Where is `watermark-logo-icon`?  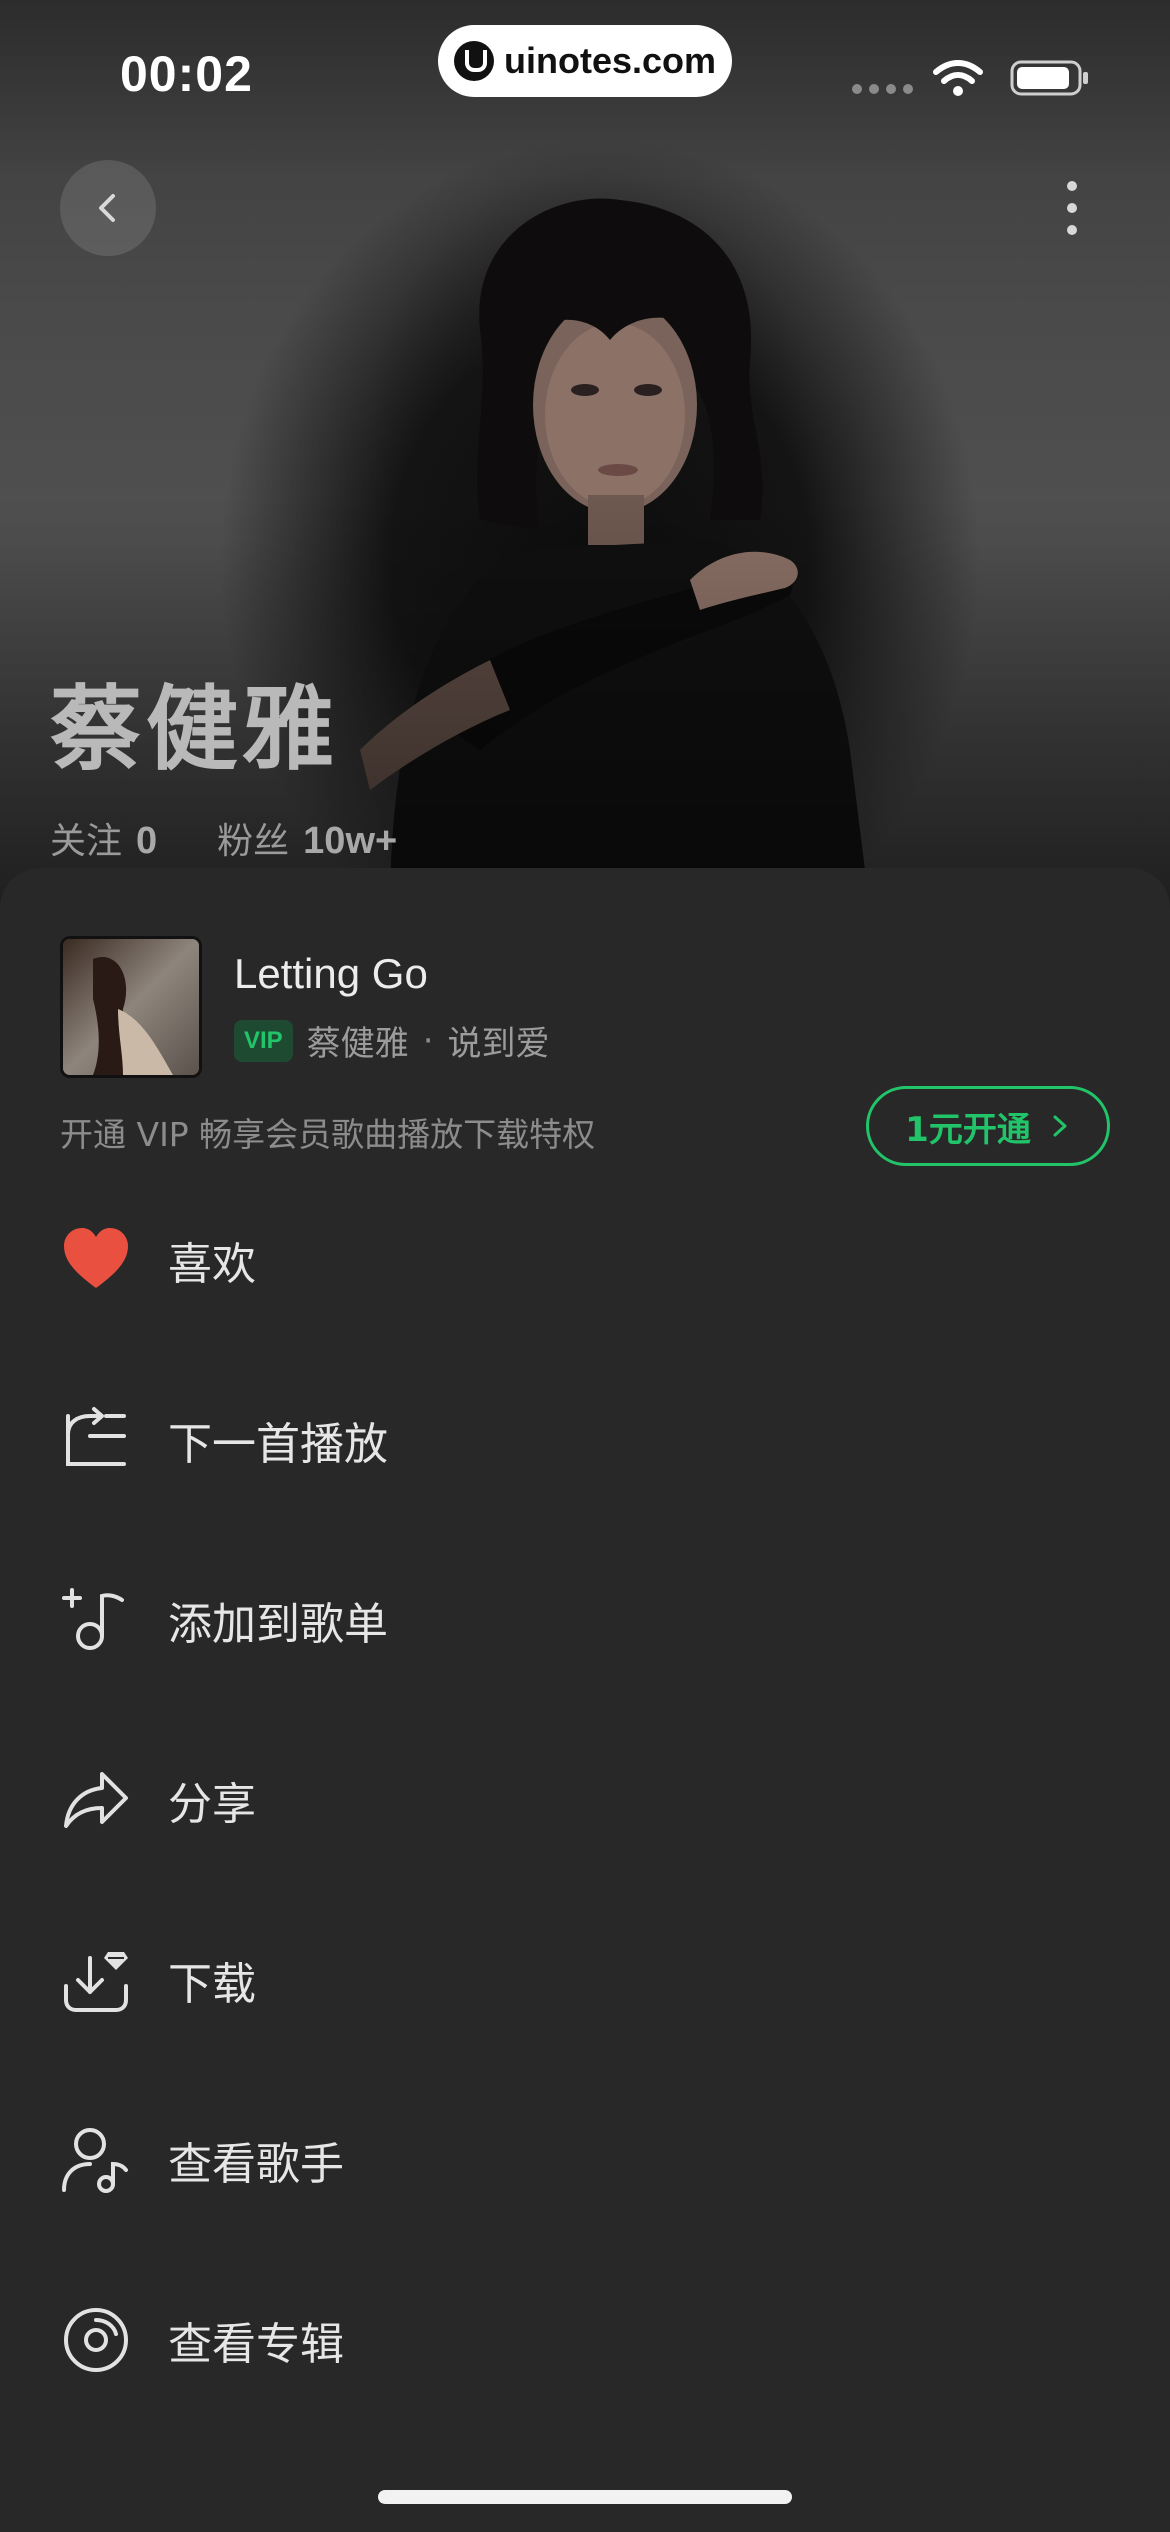 watermark-logo-icon is located at coordinates (474, 61).